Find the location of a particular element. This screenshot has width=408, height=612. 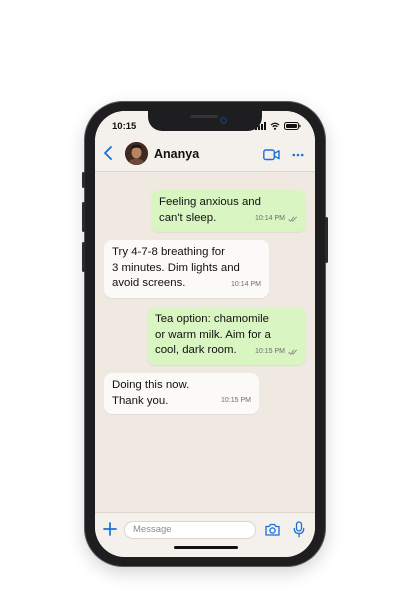

contact-name: Ananya is located at coordinates (176, 154).